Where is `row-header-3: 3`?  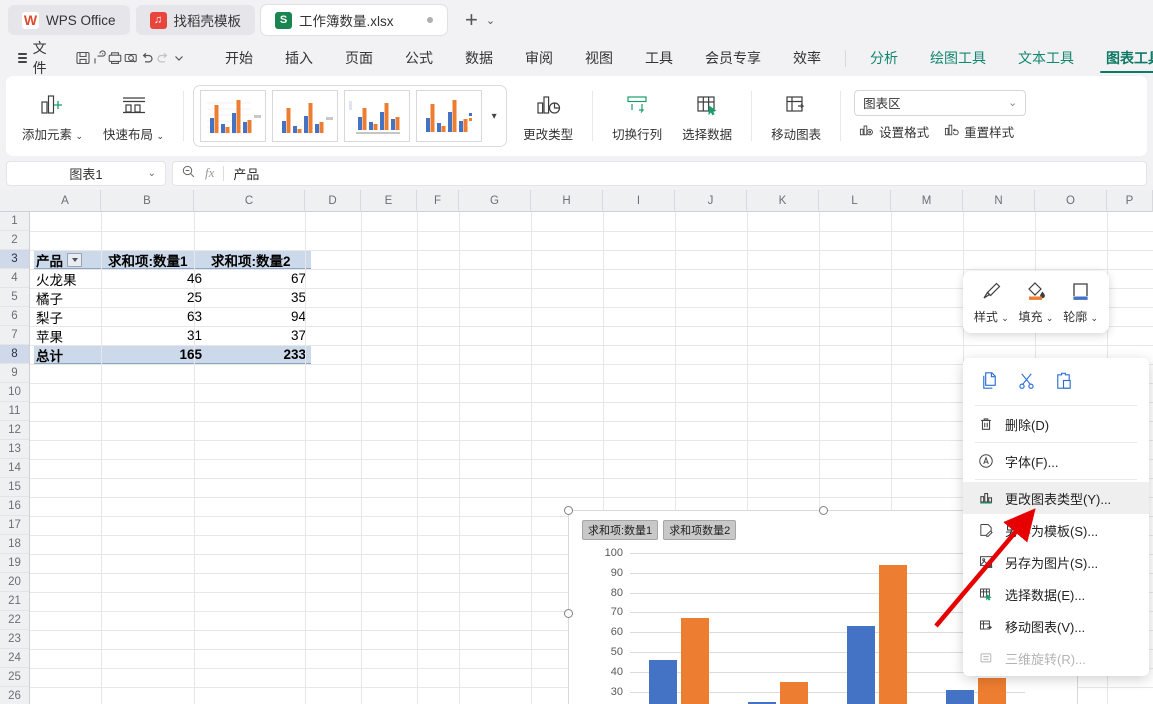
row-header-3: 3 is located at coordinates (14, 259).